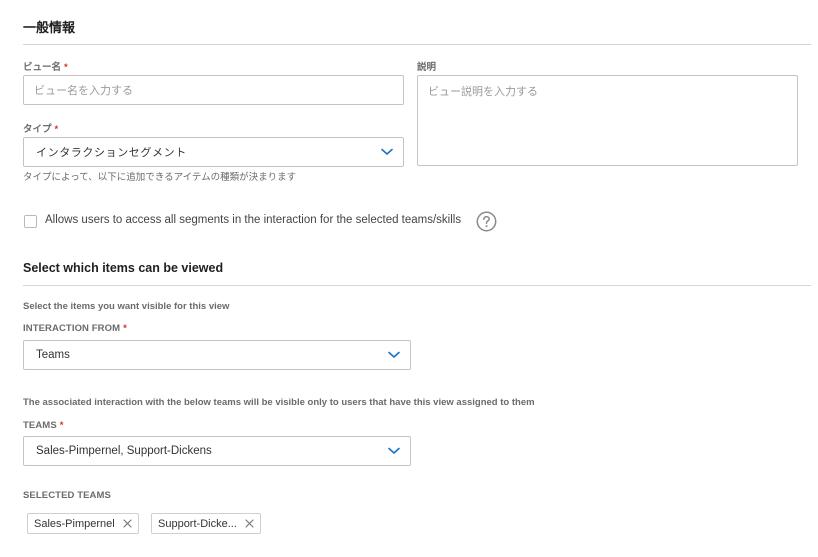  Describe the element at coordinates (217, 355) in the screenshot. I see `interaction-from-select: Teams` at that location.